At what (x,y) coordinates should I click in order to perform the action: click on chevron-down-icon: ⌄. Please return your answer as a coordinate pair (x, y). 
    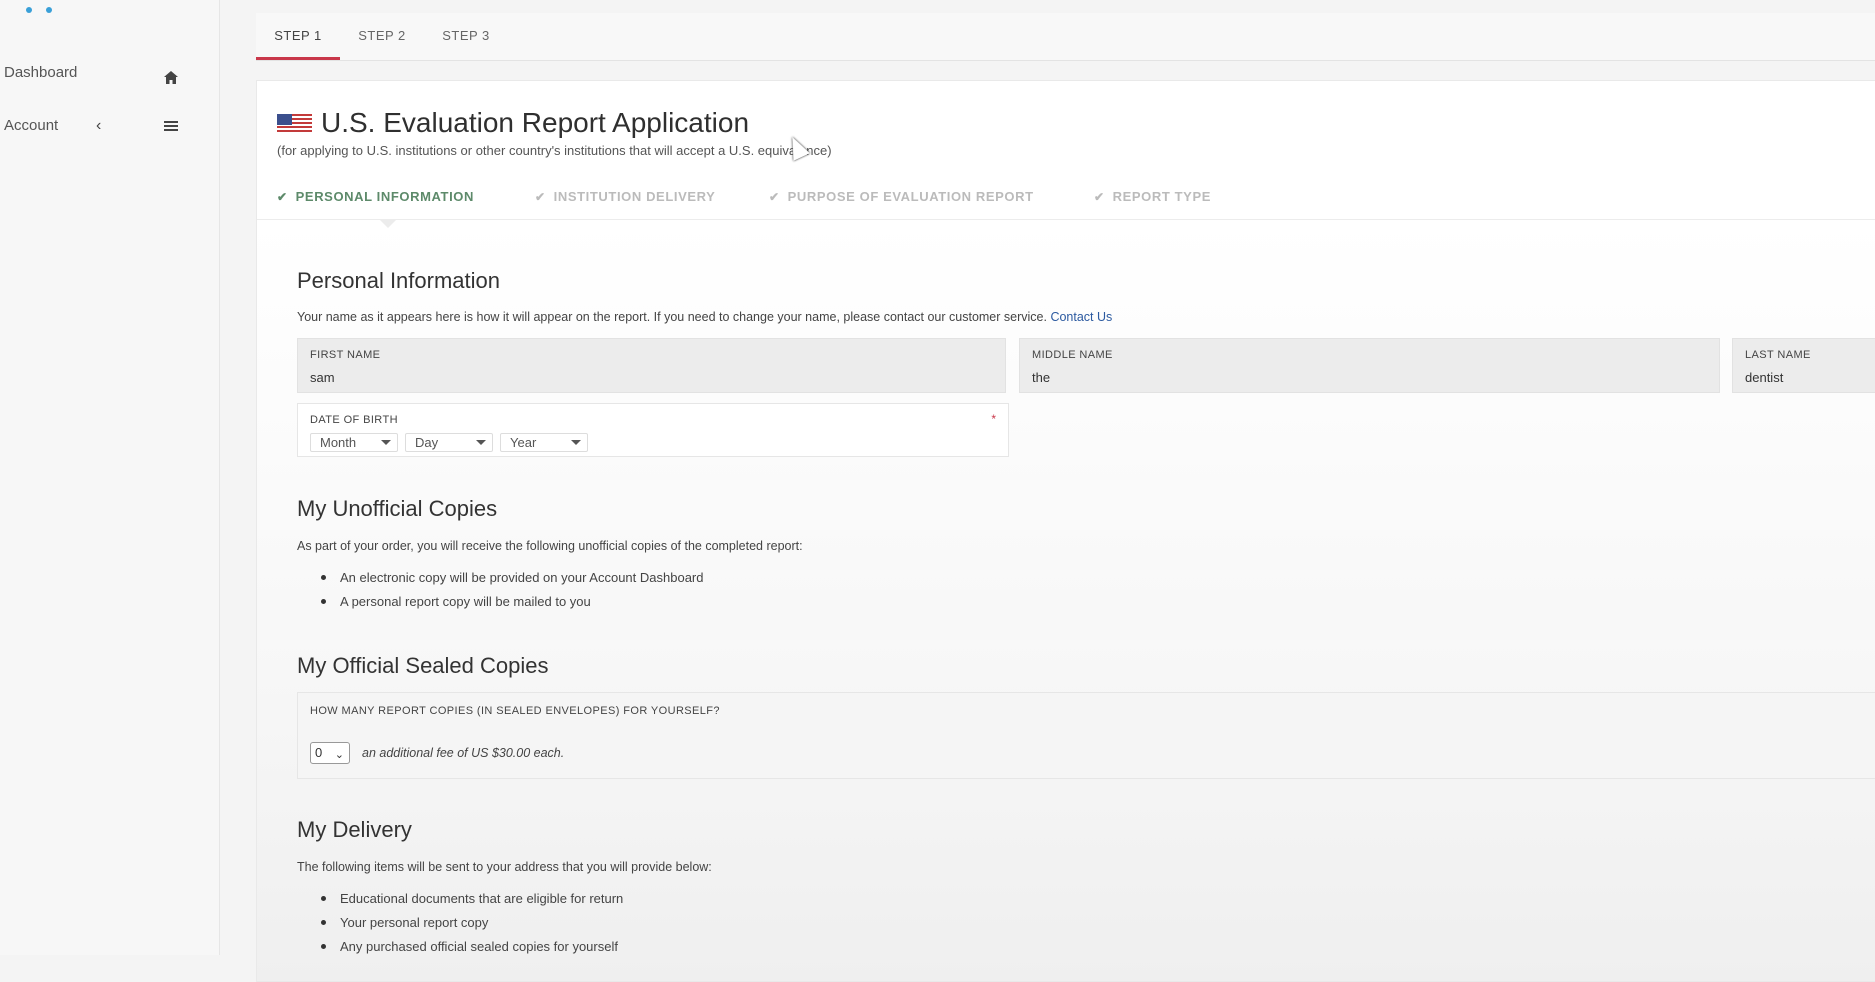
    Looking at the image, I should click on (339, 755).